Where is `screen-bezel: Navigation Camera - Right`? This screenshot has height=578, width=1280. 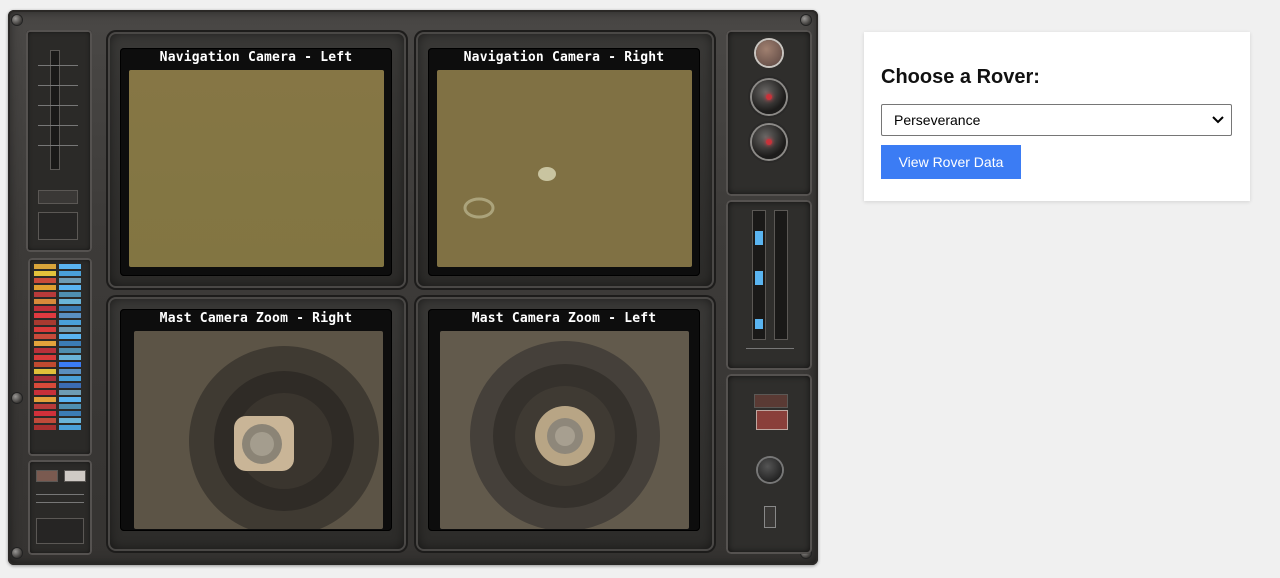 screen-bezel: Navigation Camera - Right is located at coordinates (565, 160).